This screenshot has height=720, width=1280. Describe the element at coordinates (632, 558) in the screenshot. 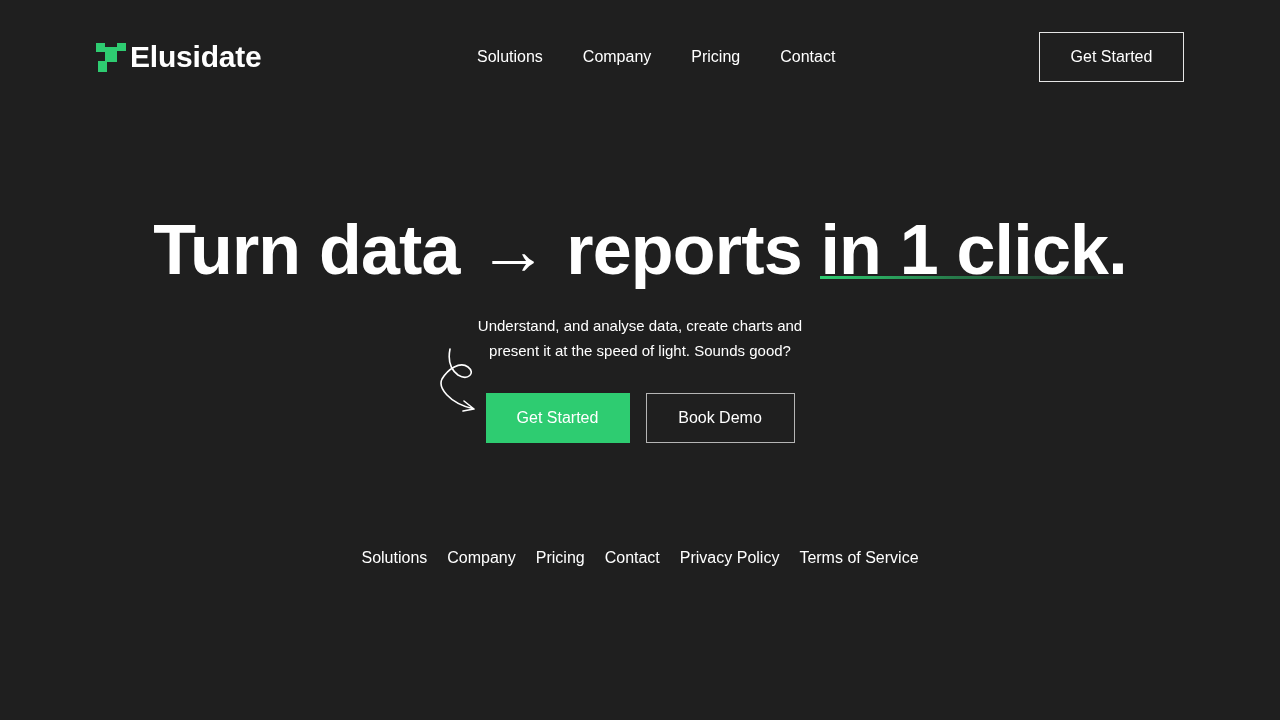

I see `footer-link: Contact` at that location.